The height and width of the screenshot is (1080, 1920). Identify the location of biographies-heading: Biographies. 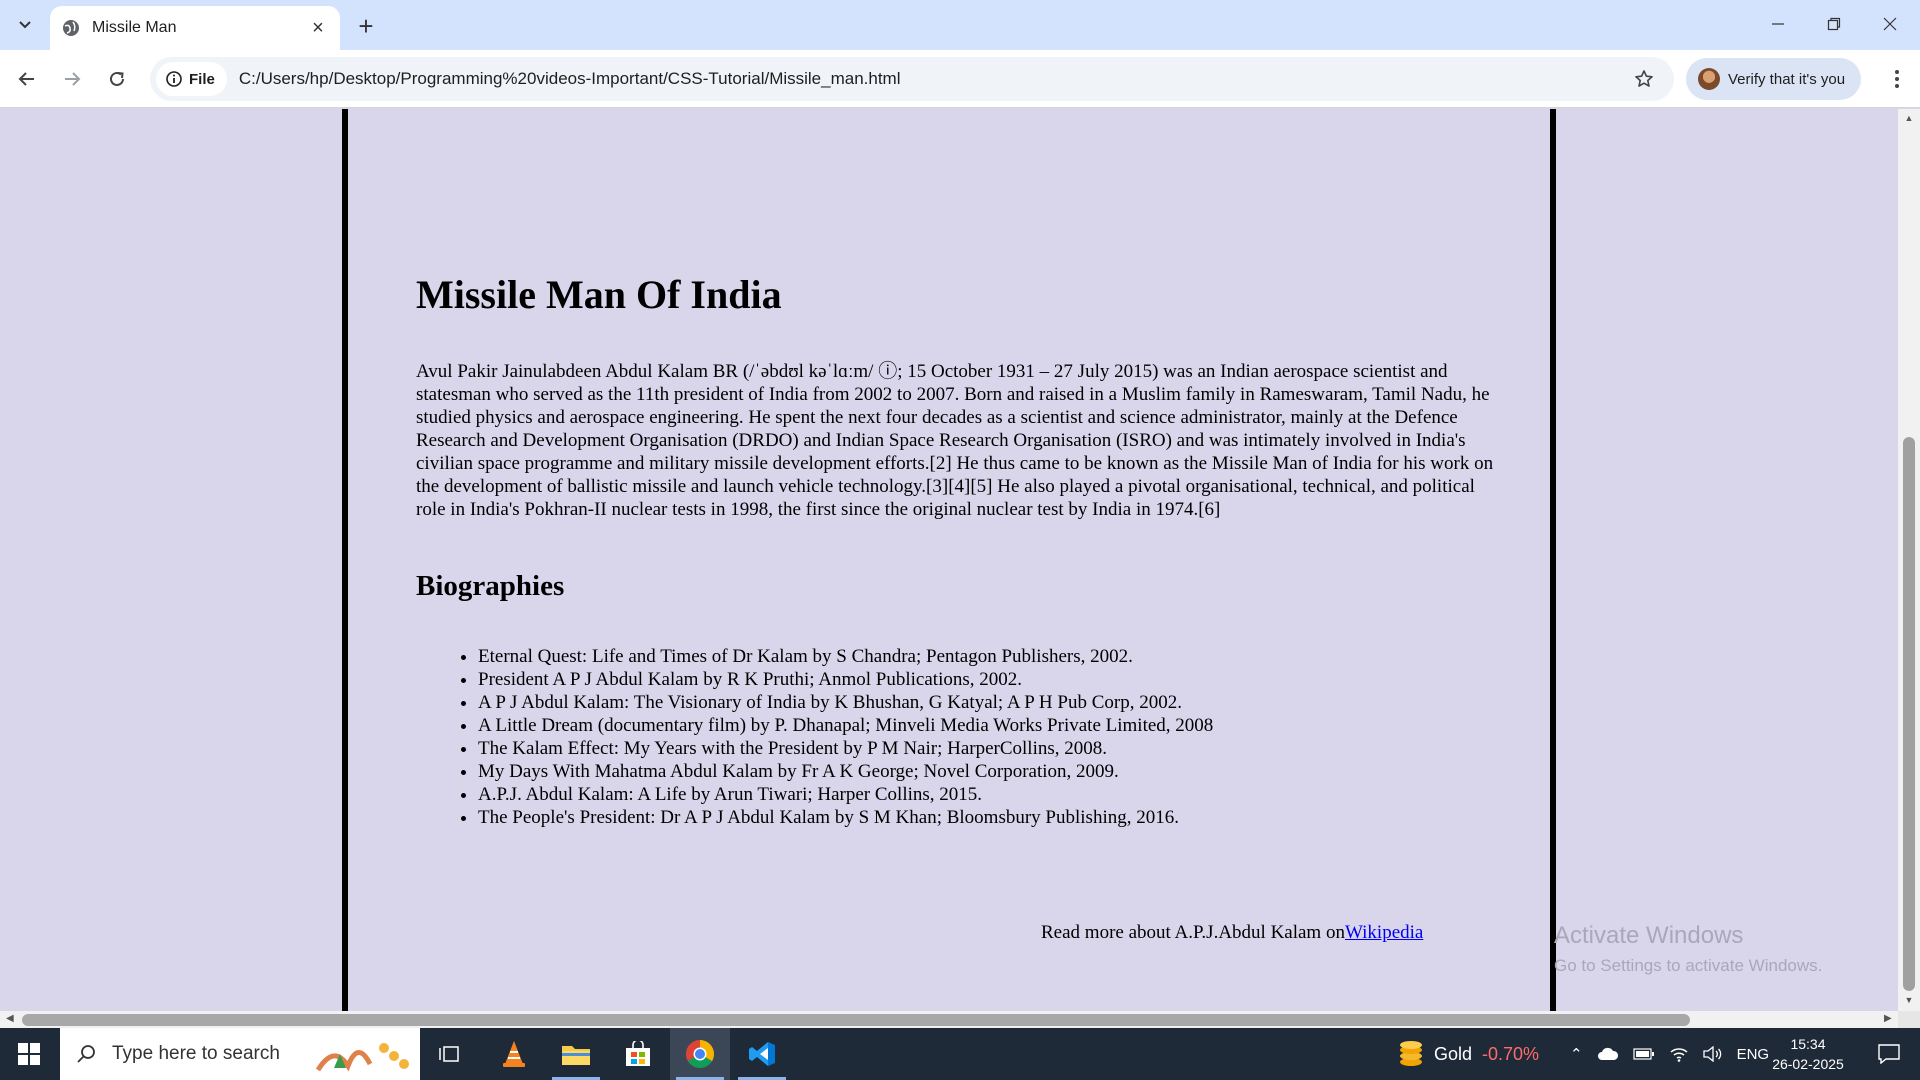
(490, 586).